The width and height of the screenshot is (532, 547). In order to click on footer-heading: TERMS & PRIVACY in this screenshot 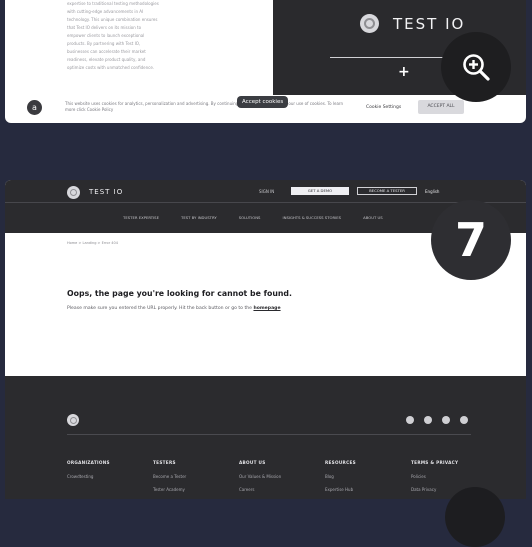, I will do `click(435, 462)`.